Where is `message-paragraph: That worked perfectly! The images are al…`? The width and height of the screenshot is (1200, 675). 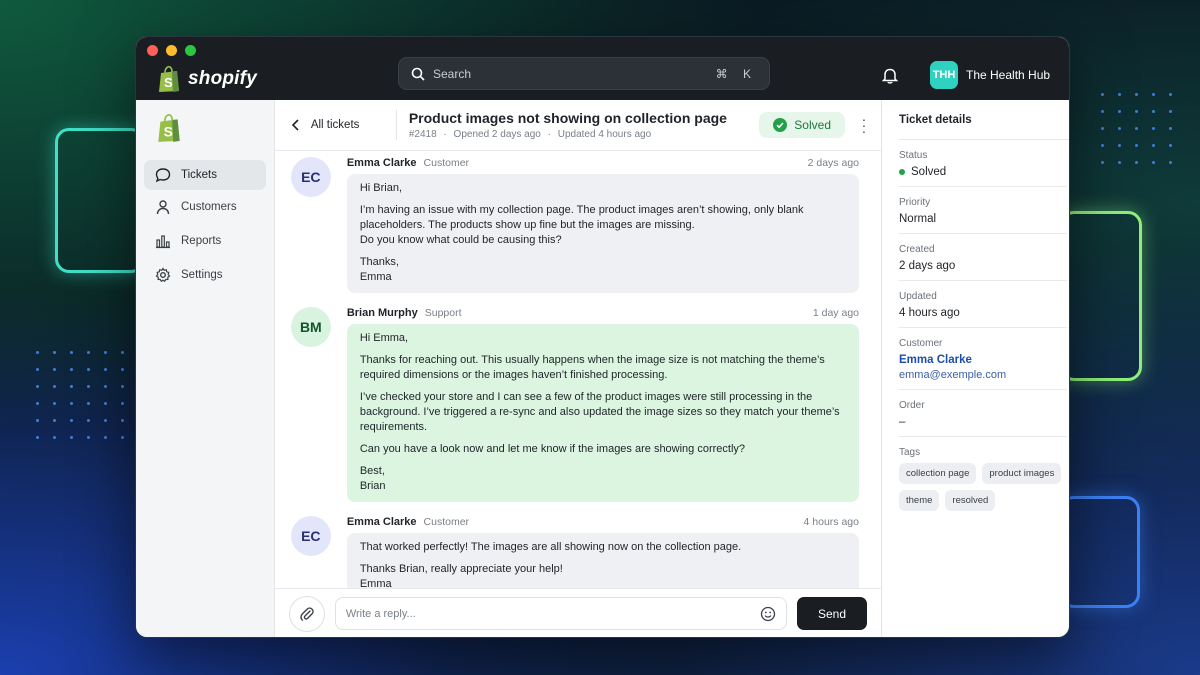 message-paragraph: That worked perfectly! The images are al… is located at coordinates (550, 547).